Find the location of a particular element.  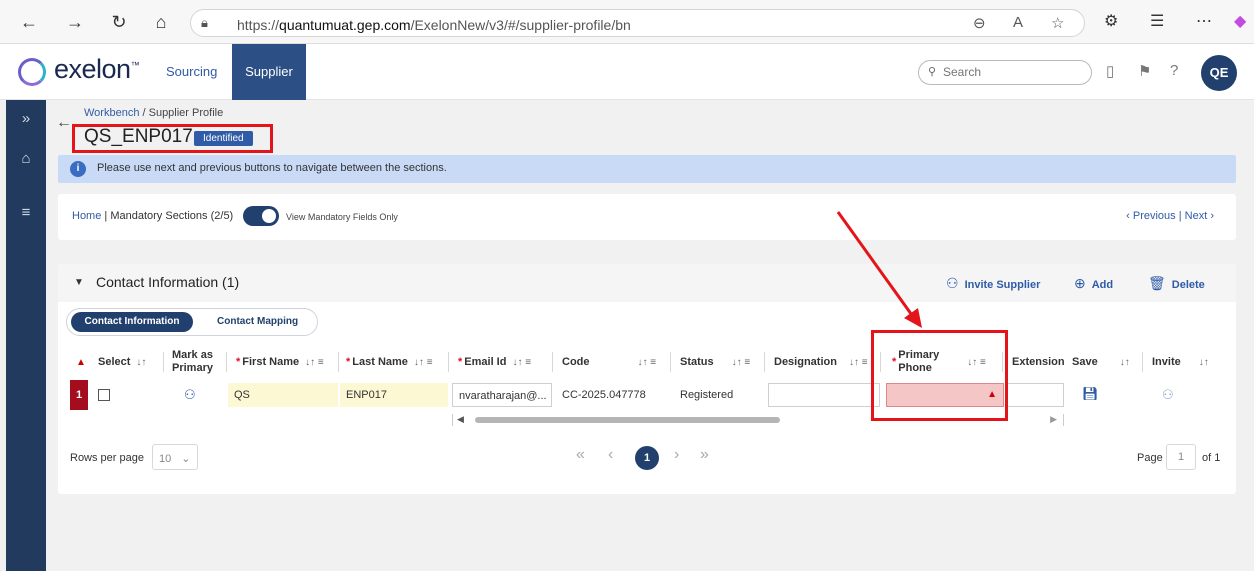

annotation-arrow is located at coordinates (879, 269).